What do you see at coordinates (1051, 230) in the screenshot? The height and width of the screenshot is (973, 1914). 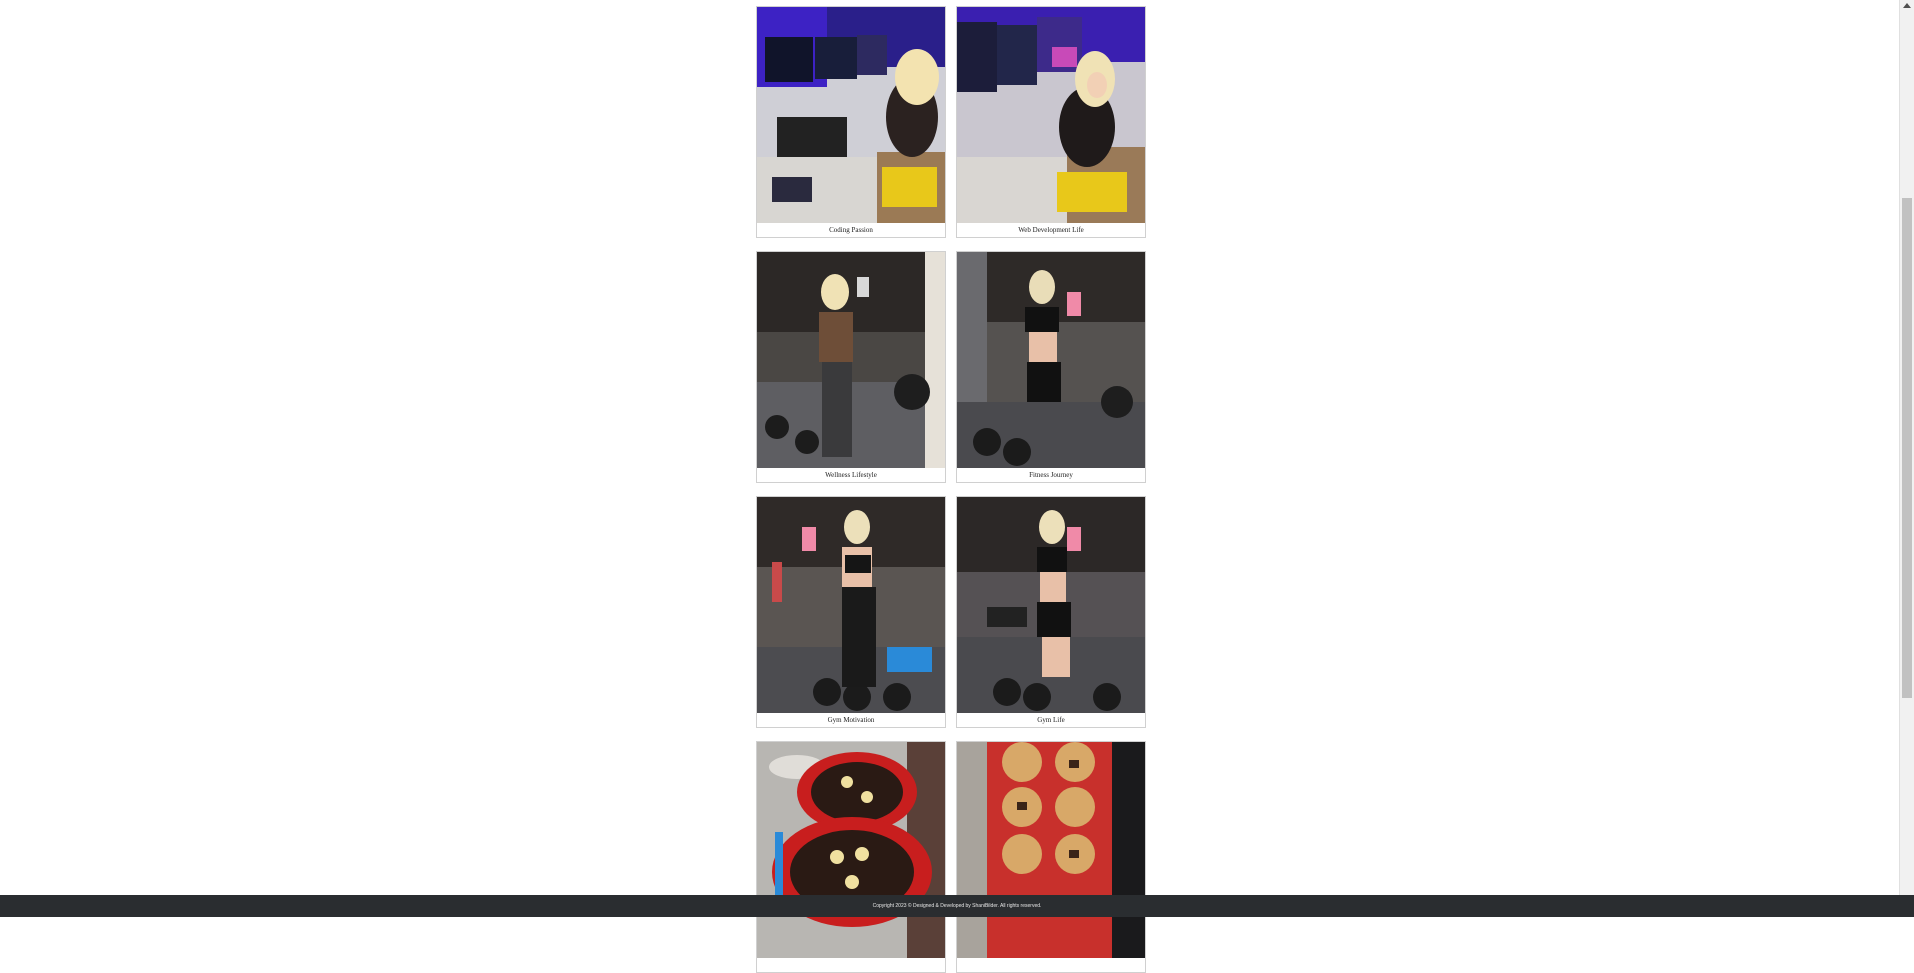 I see `gallery-caption: Web Development Life` at bounding box center [1051, 230].